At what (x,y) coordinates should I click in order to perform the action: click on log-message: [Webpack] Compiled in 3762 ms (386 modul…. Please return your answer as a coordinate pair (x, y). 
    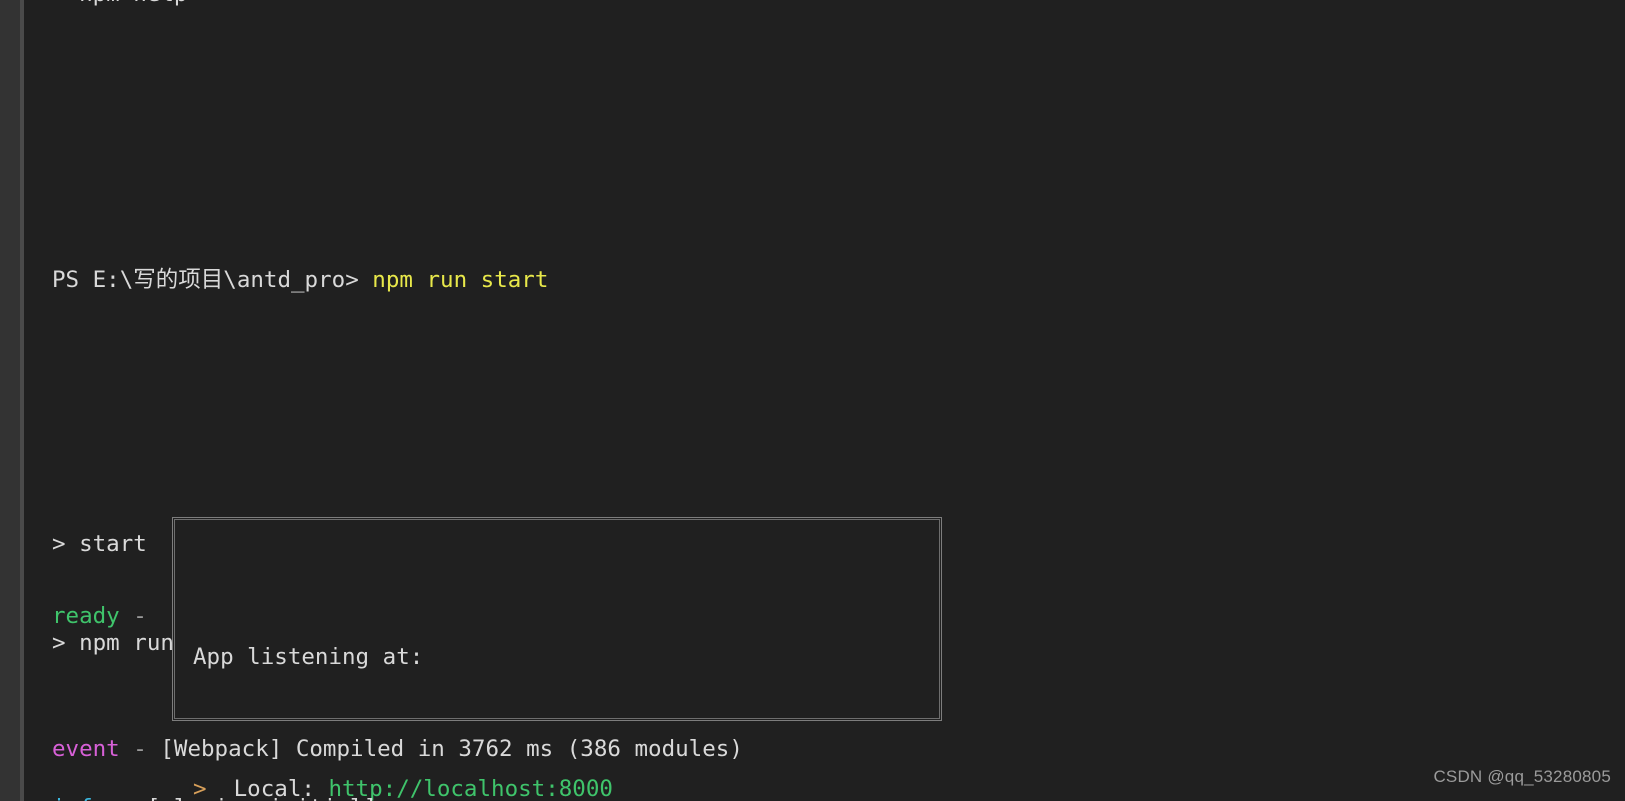
    Looking at the image, I should click on (451, 749).